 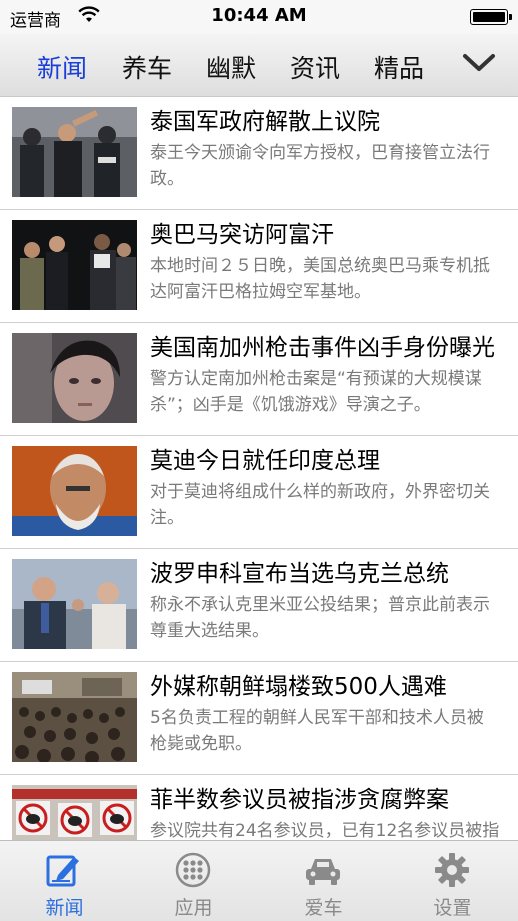 I want to click on category-tab-bar: 新闻 养车 幽默 资讯 精品, so click(x=259, y=65).